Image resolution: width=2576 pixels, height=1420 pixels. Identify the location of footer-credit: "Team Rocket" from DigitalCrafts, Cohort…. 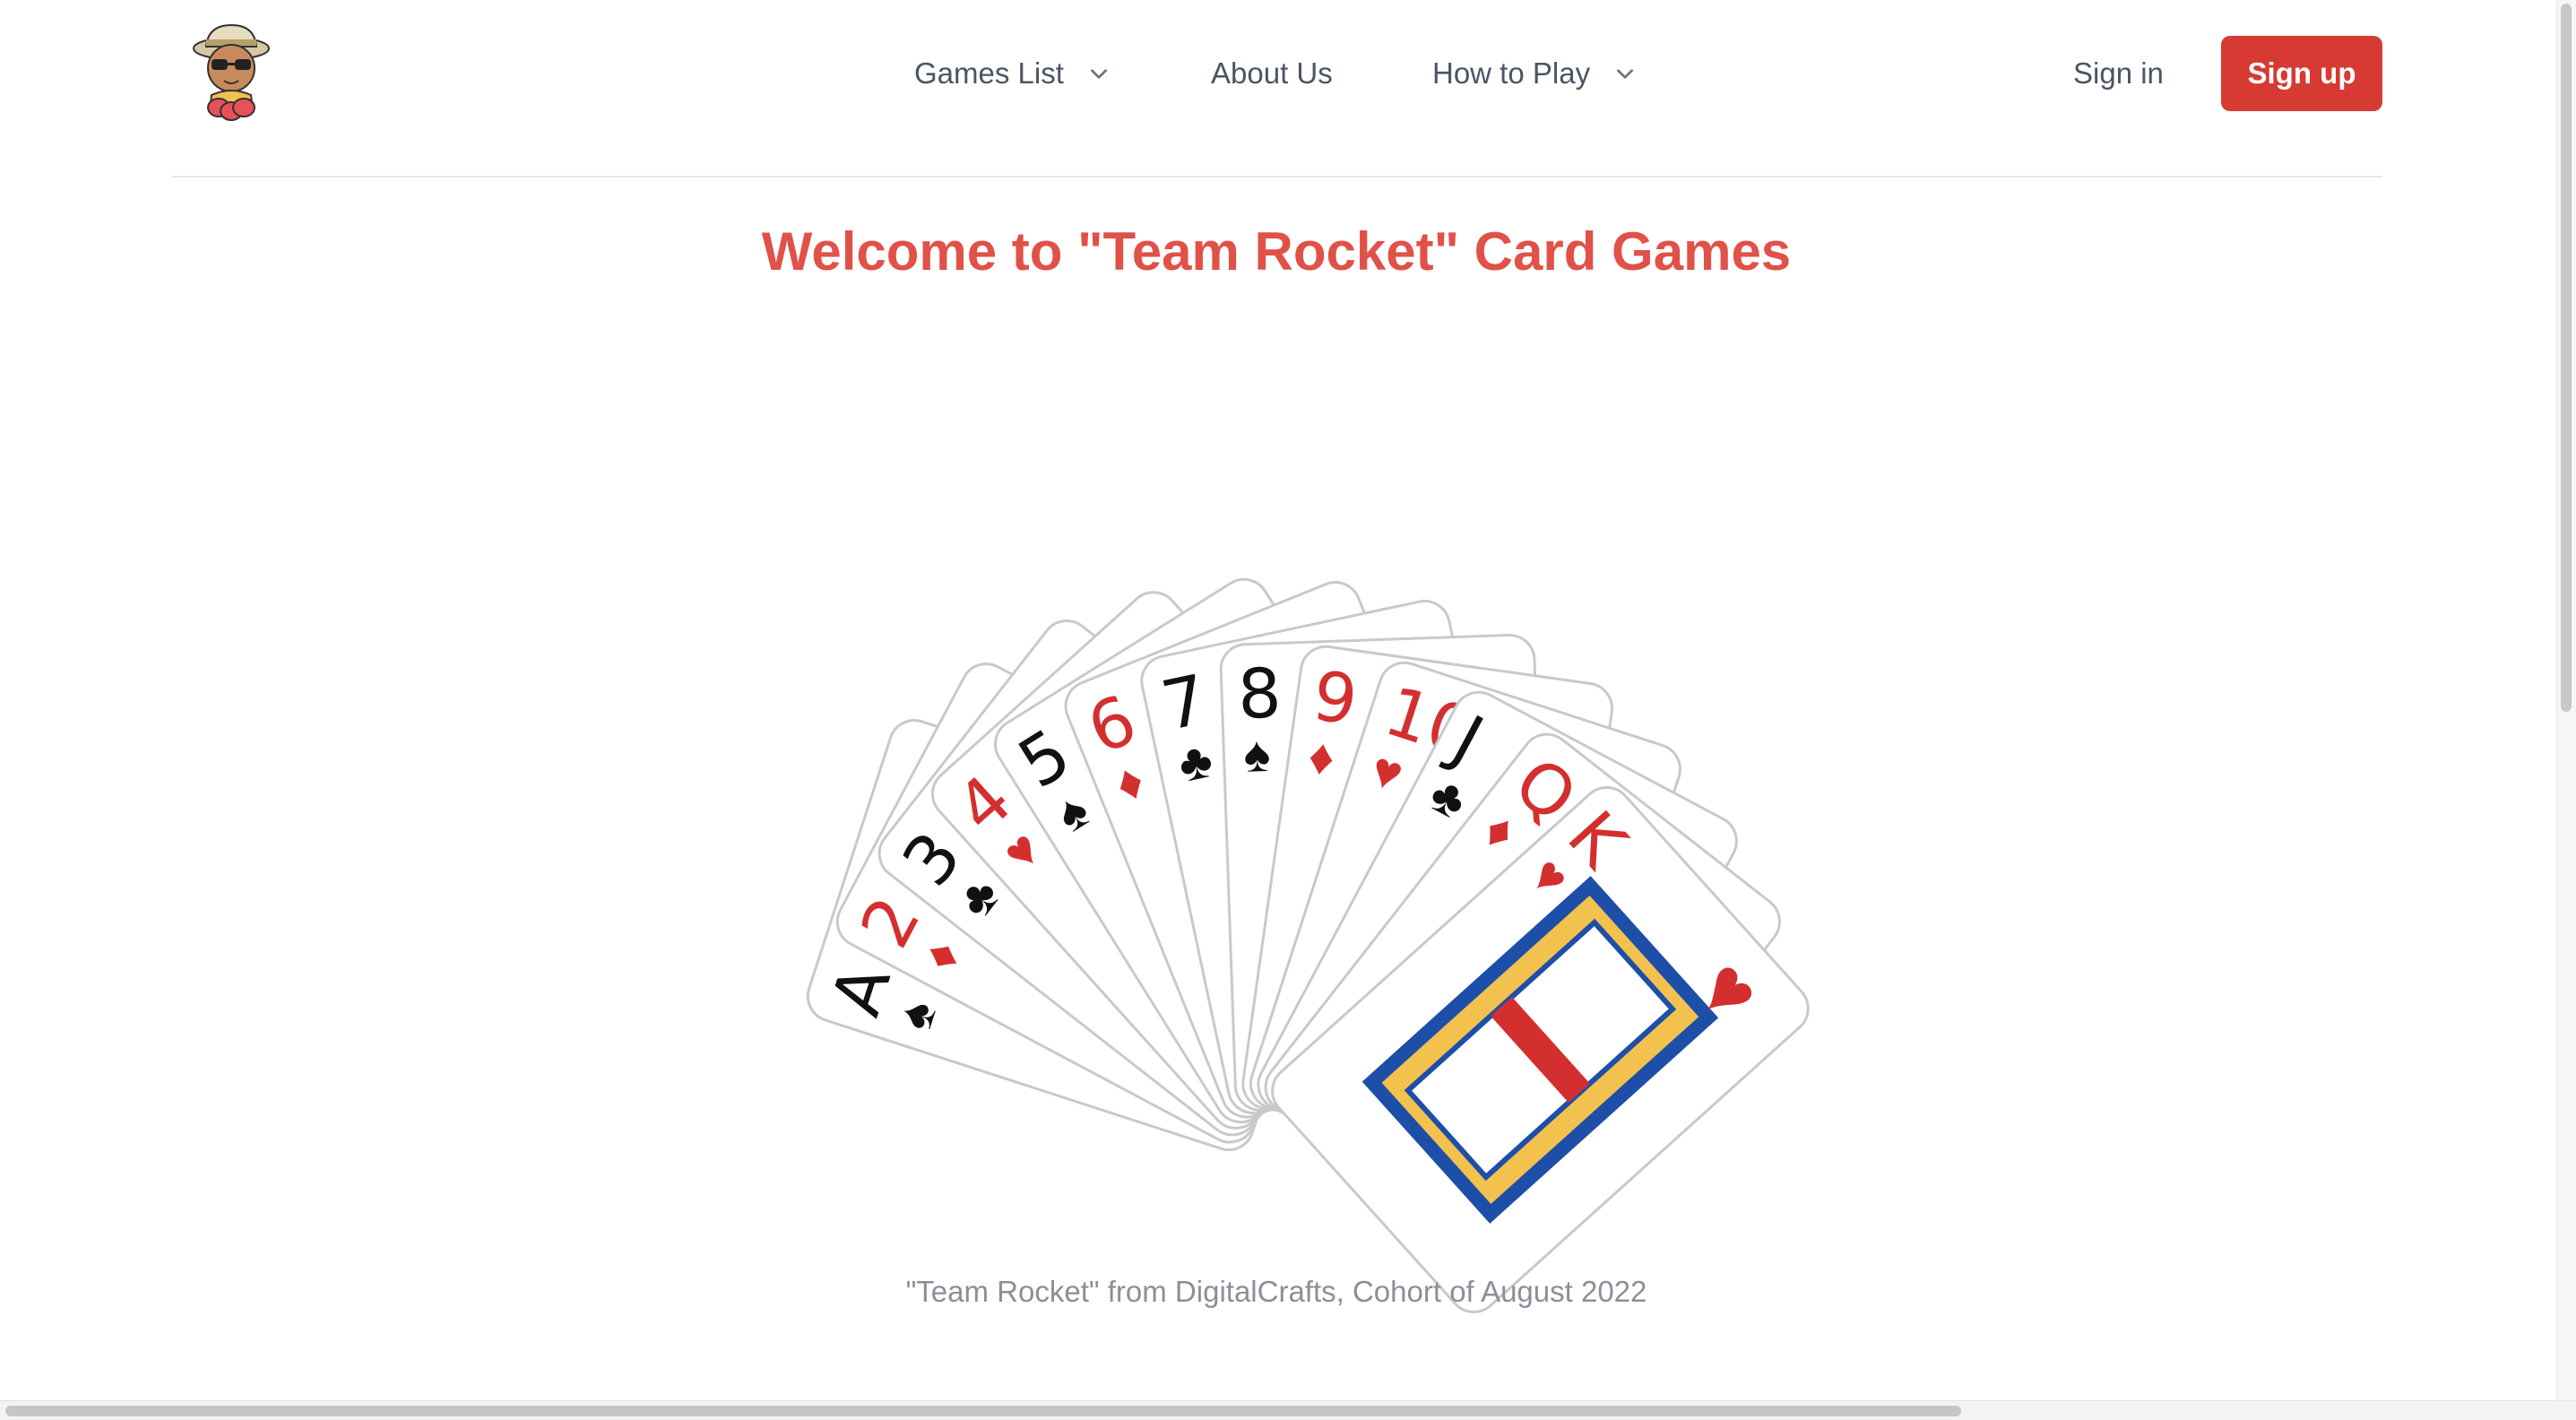
(1276, 1292).